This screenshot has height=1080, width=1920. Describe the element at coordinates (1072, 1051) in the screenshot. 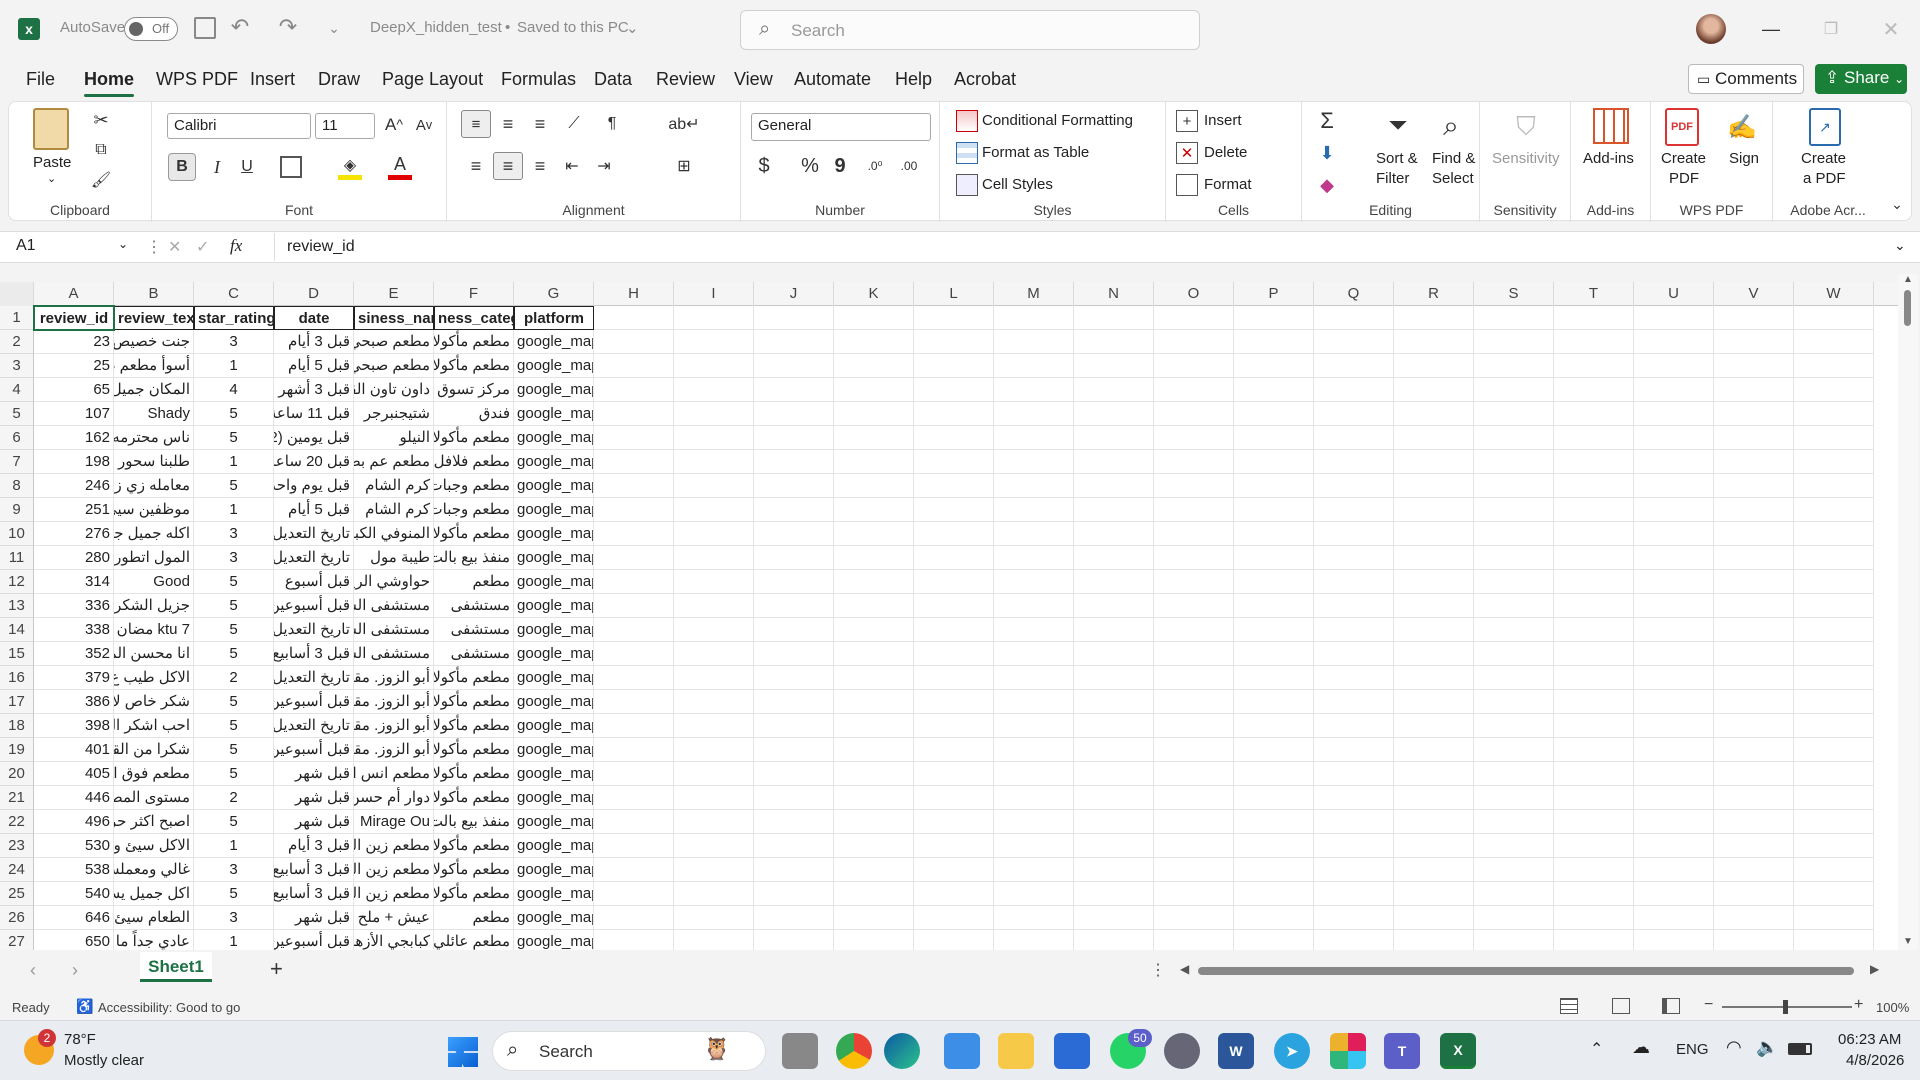

I see `store-icon` at that location.